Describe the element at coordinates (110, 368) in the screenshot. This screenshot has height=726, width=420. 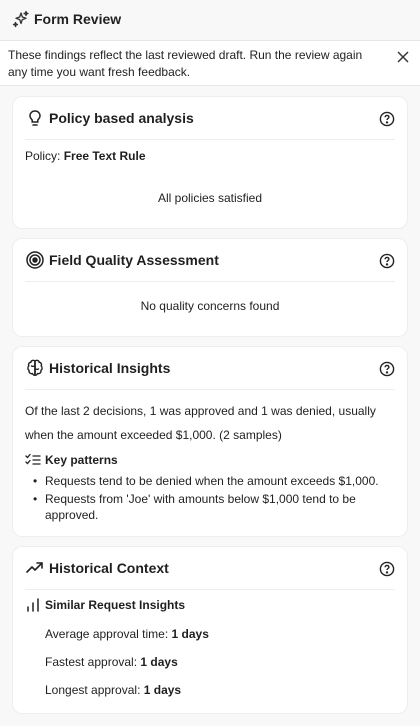
I see `card-title: Historical Insights` at that location.